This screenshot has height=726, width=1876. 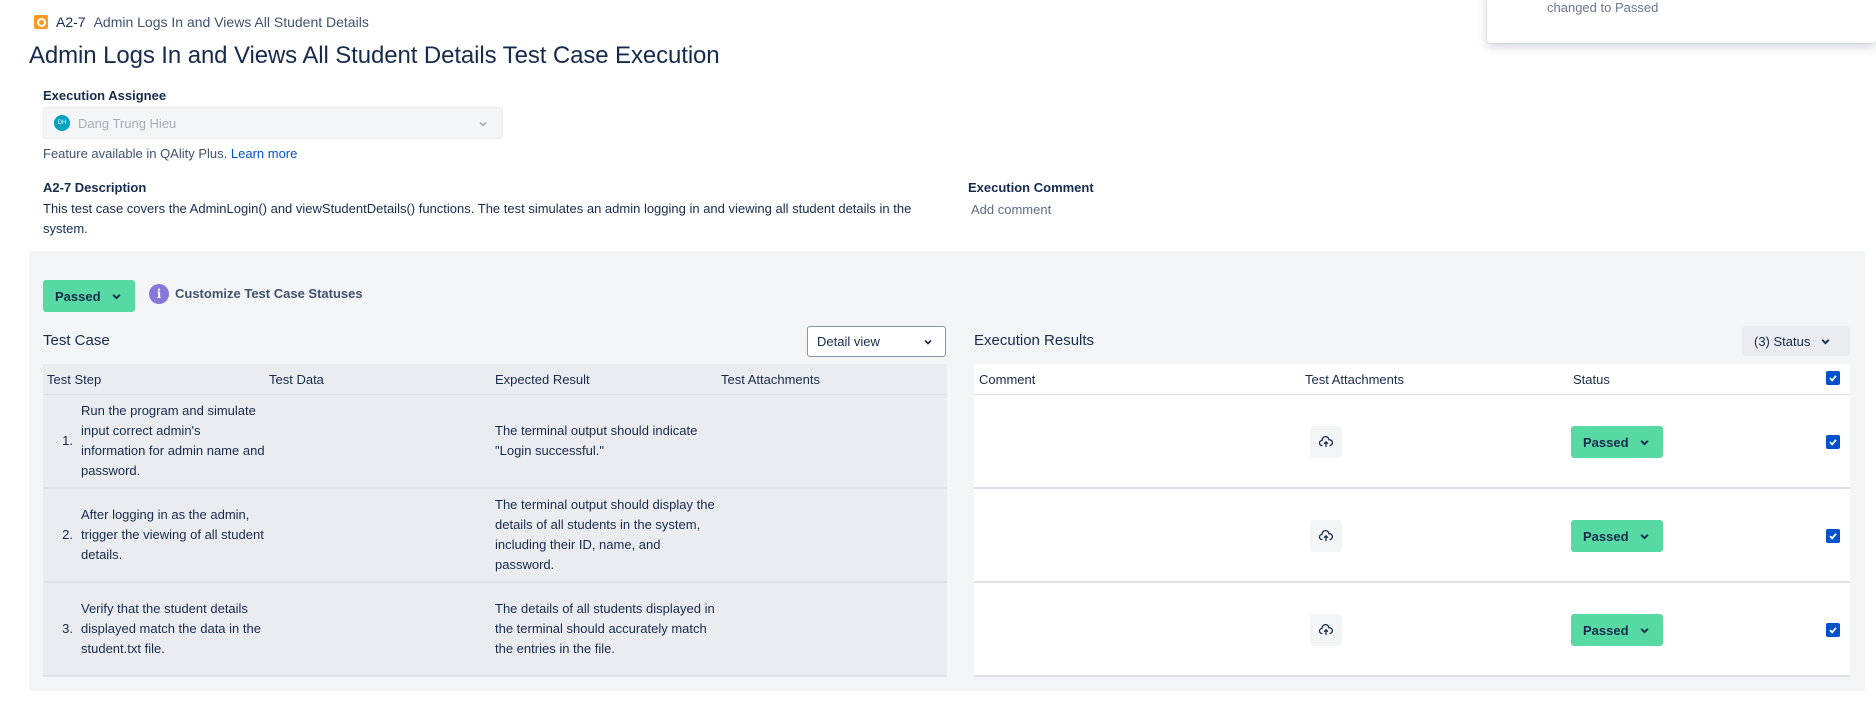 What do you see at coordinates (848, 341) in the screenshot?
I see `view-mode-value: Detail view` at bounding box center [848, 341].